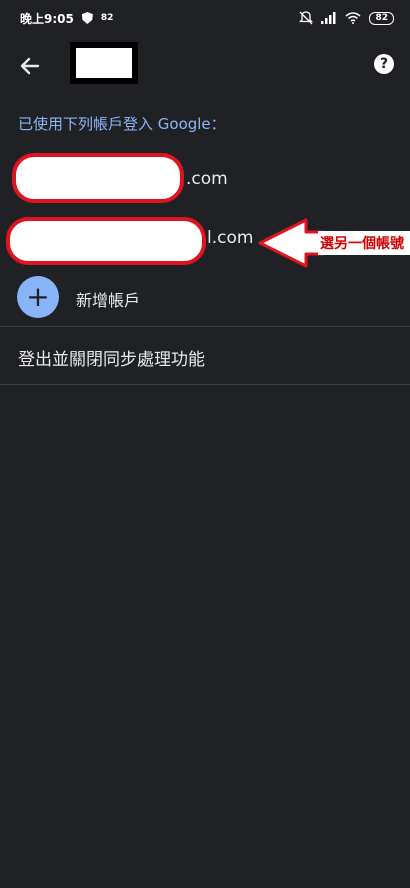 The height and width of the screenshot is (888, 410). I want to click on annotation-label: 選另一個帳號, so click(364, 243).